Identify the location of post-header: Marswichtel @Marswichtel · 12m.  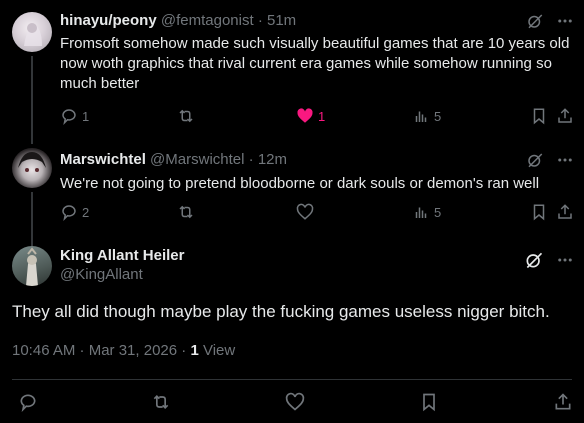
(173, 159).